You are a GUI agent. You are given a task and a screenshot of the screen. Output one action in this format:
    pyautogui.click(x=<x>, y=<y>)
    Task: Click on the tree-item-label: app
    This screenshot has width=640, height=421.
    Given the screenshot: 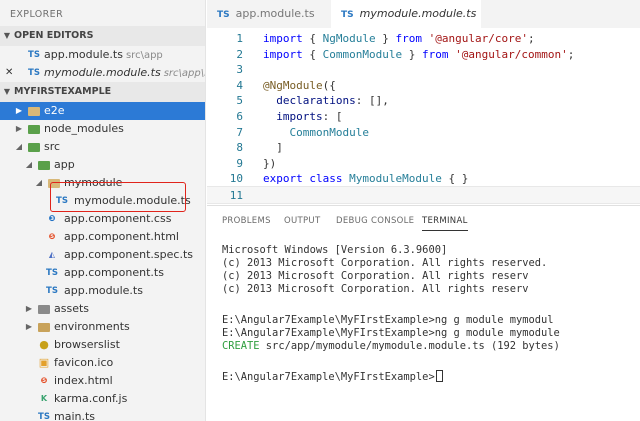 What is the action you would take?
    pyautogui.click(x=64, y=164)
    